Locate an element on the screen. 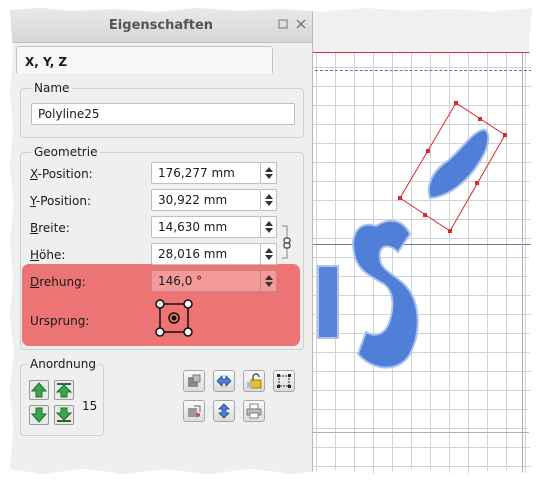  name-field: Polyline25 is located at coordinates (163, 114).